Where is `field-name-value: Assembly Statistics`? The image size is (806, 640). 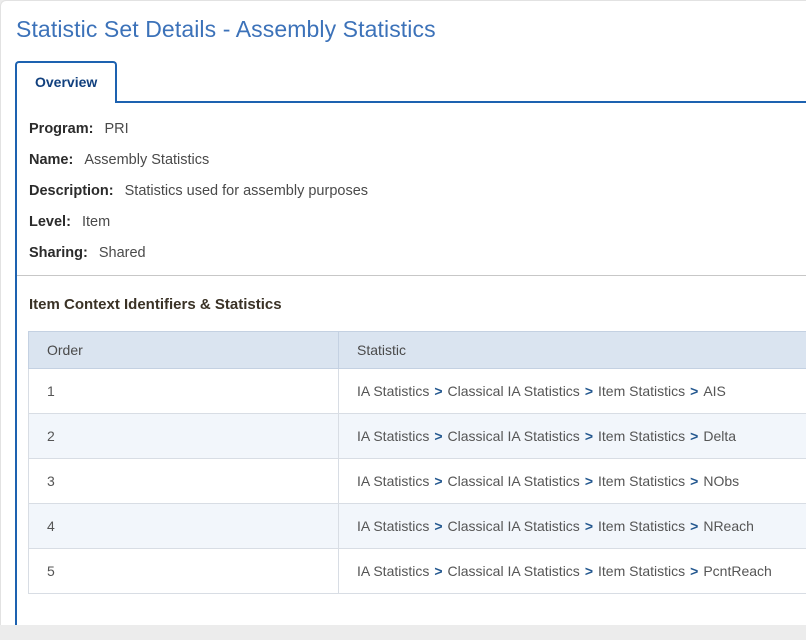 field-name-value: Assembly Statistics is located at coordinates (147, 160).